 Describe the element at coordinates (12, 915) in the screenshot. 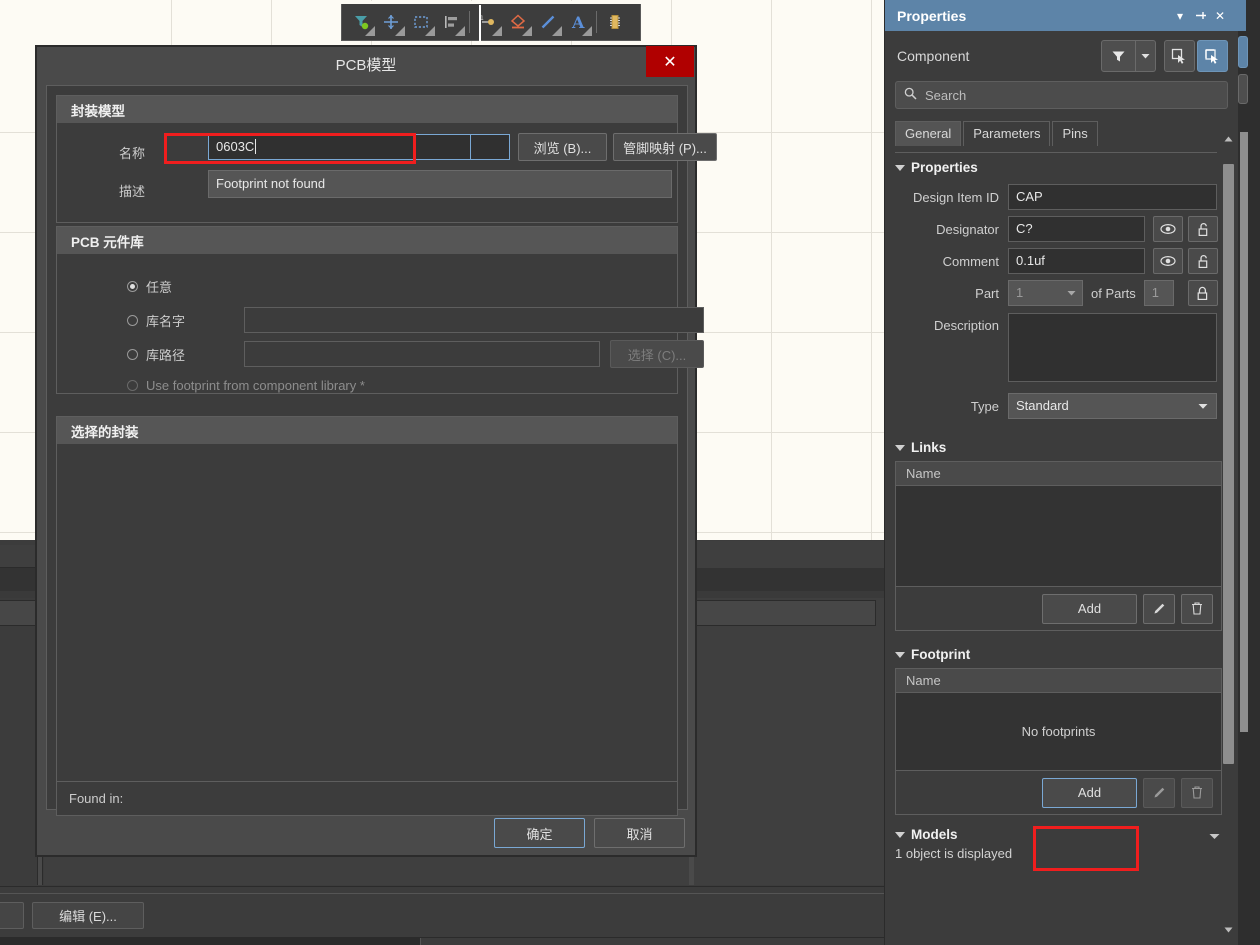

I see `bottom-button-partial` at that location.